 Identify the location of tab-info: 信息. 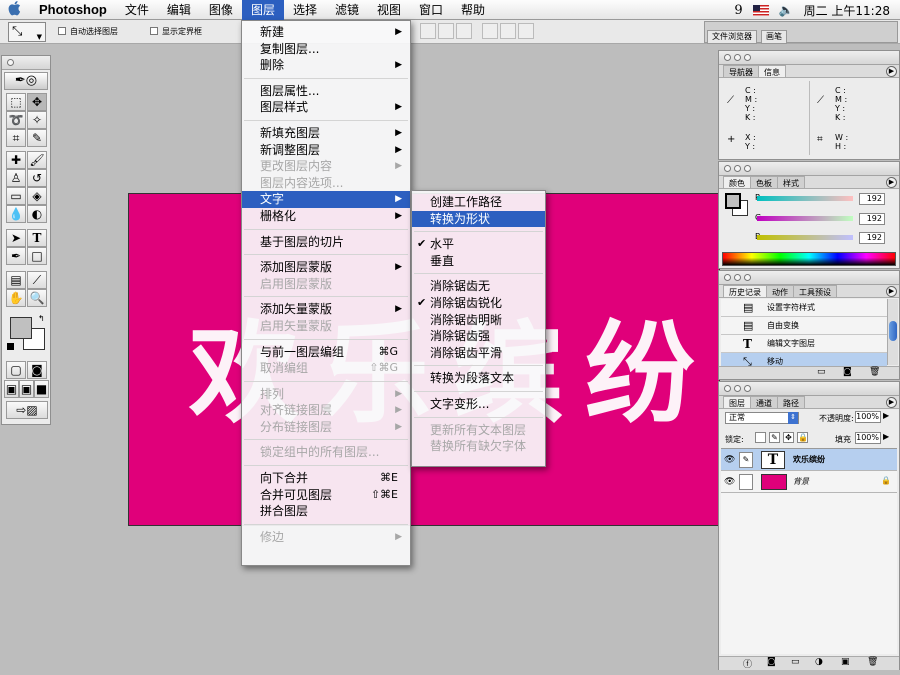
(772, 71).